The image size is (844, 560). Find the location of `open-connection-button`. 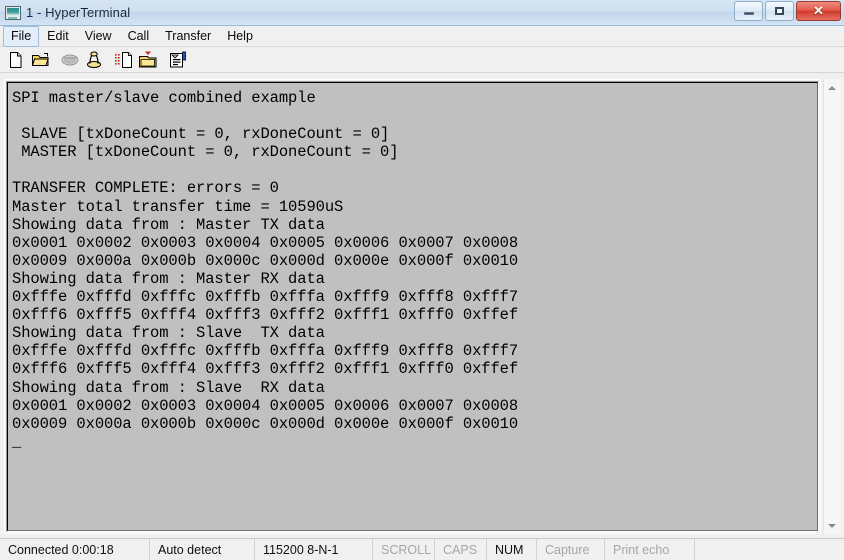

open-connection-button is located at coordinates (40, 60).